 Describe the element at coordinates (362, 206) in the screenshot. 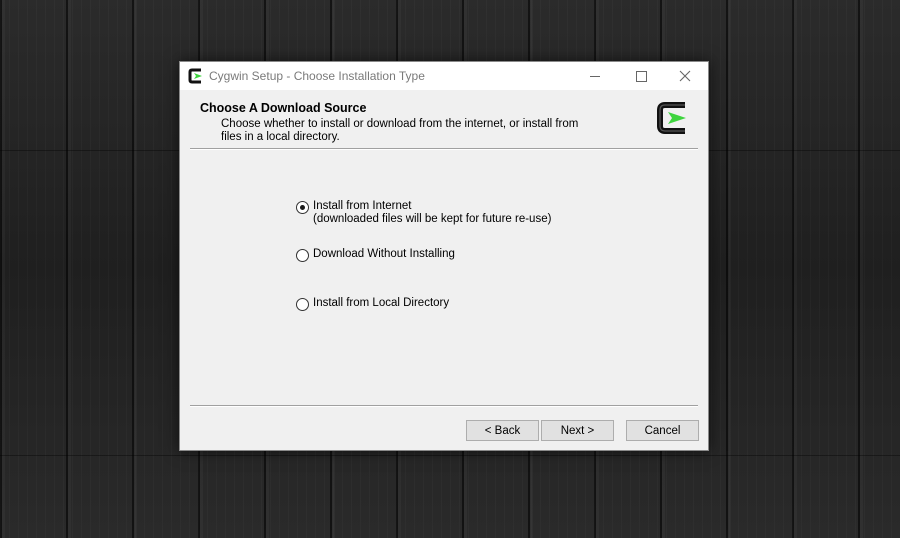

I see `option-label: Install from Internet` at that location.